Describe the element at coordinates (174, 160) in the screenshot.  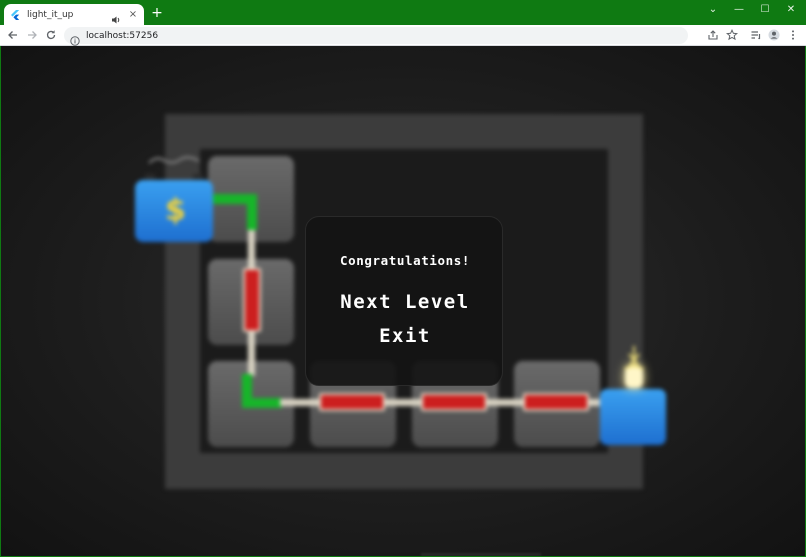
I see `sparkle-icon` at that location.